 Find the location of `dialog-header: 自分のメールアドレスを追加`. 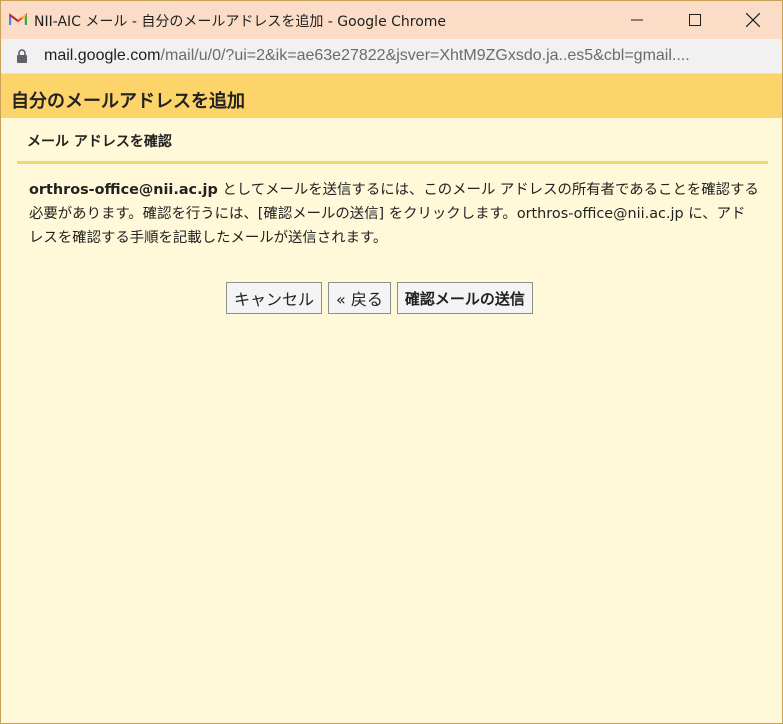

dialog-header: 自分のメールアドレスを追加 is located at coordinates (391, 96).